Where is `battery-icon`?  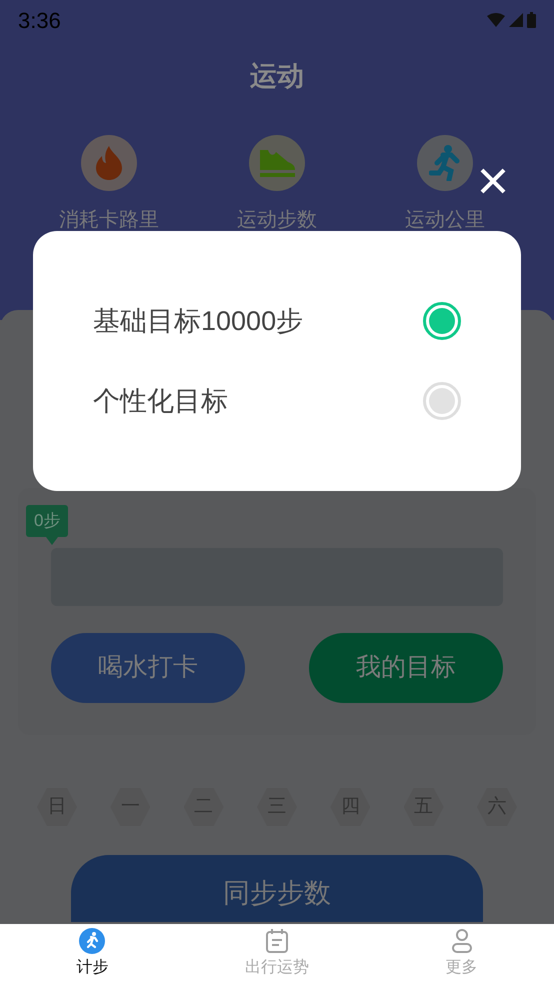 battery-icon is located at coordinates (531, 20).